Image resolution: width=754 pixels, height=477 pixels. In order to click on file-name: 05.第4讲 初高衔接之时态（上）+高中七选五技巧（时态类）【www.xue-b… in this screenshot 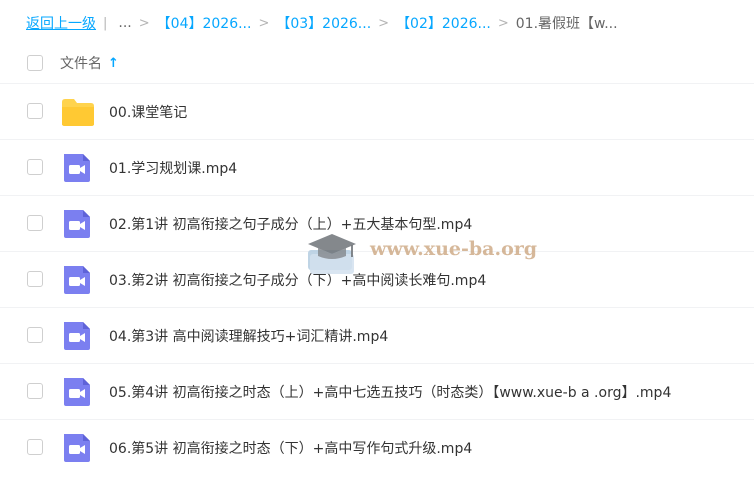, I will do `click(390, 392)`.